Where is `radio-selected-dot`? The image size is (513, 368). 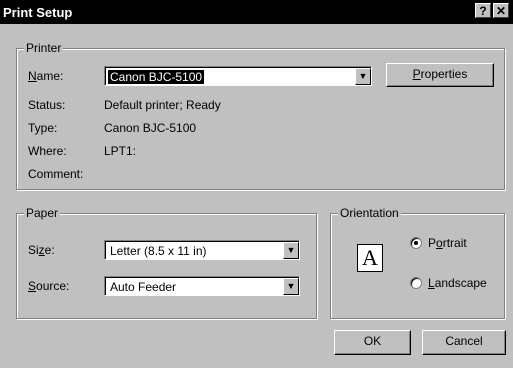
radio-selected-dot is located at coordinates (416, 243).